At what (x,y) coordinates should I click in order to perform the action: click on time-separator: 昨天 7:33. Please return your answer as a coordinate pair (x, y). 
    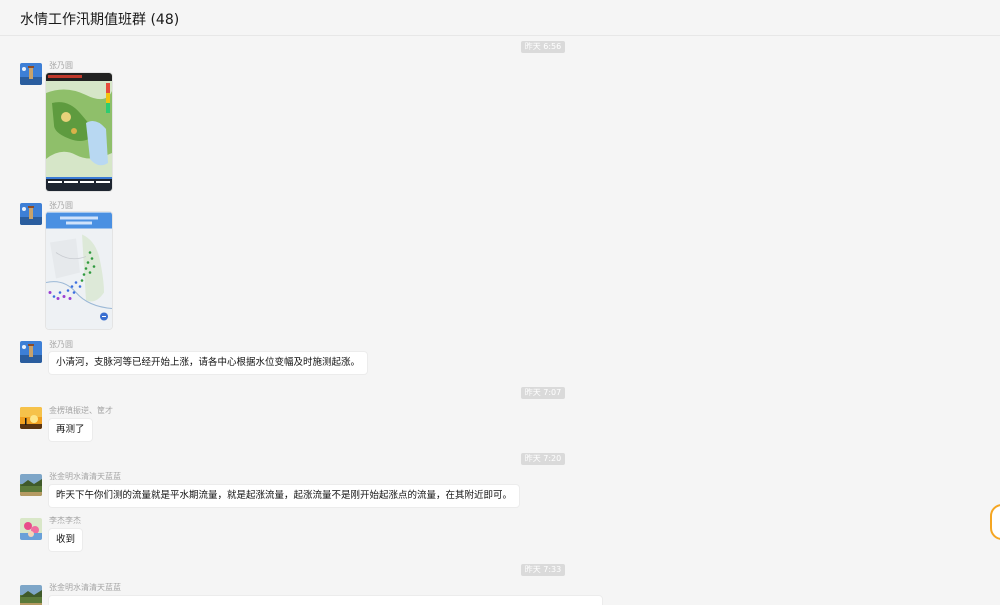
    Looking at the image, I should click on (543, 570).